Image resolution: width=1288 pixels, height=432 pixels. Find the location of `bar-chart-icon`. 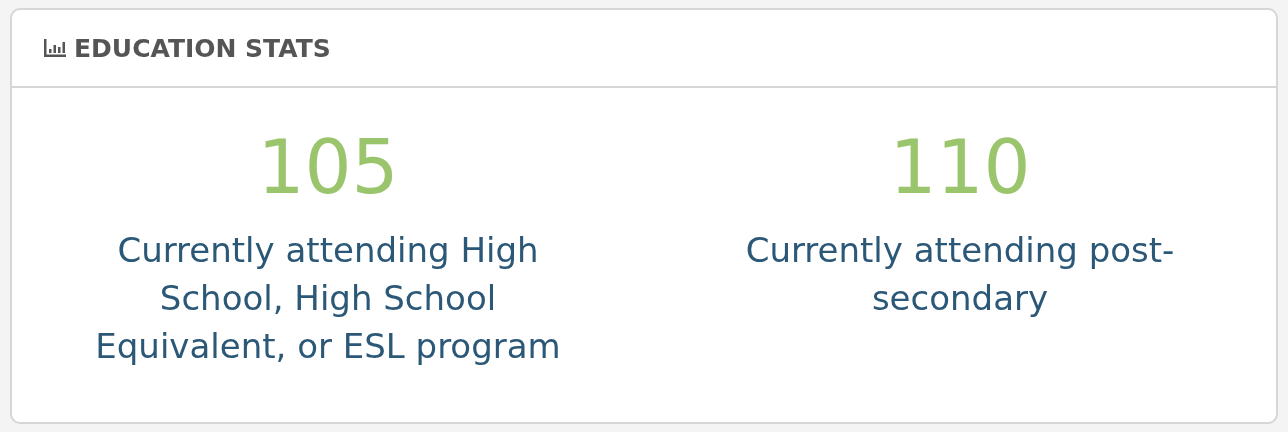

bar-chart-icon is located at coordinates (55, 48).